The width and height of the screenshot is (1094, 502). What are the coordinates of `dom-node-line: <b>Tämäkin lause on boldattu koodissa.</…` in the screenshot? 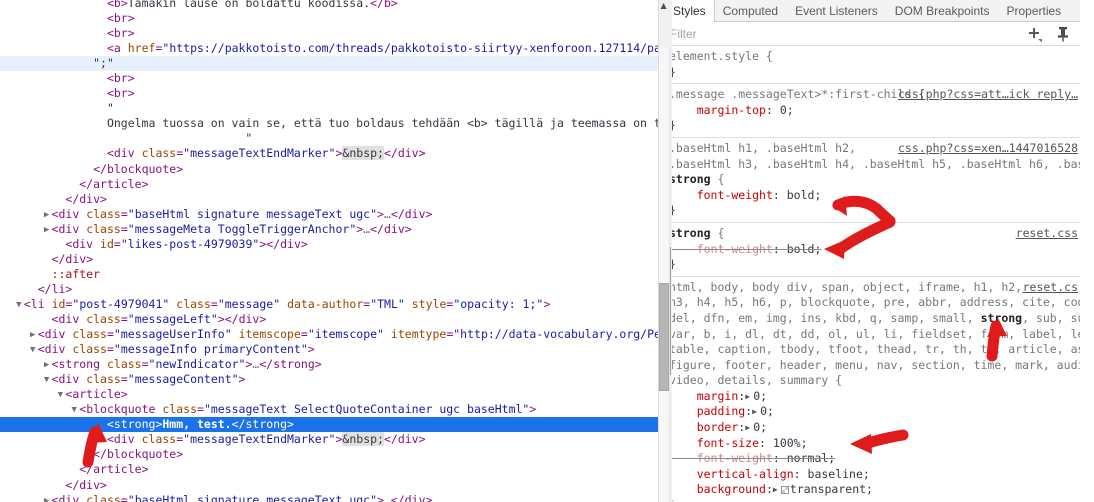 It's located at (329, 5).